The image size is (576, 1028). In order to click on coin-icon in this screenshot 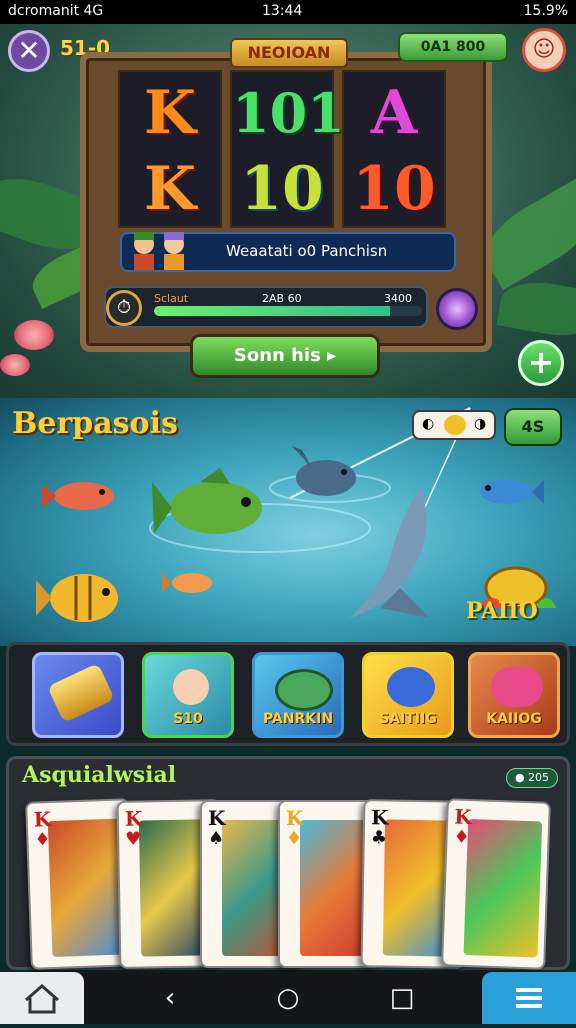, I will do `click(455, 425)`.